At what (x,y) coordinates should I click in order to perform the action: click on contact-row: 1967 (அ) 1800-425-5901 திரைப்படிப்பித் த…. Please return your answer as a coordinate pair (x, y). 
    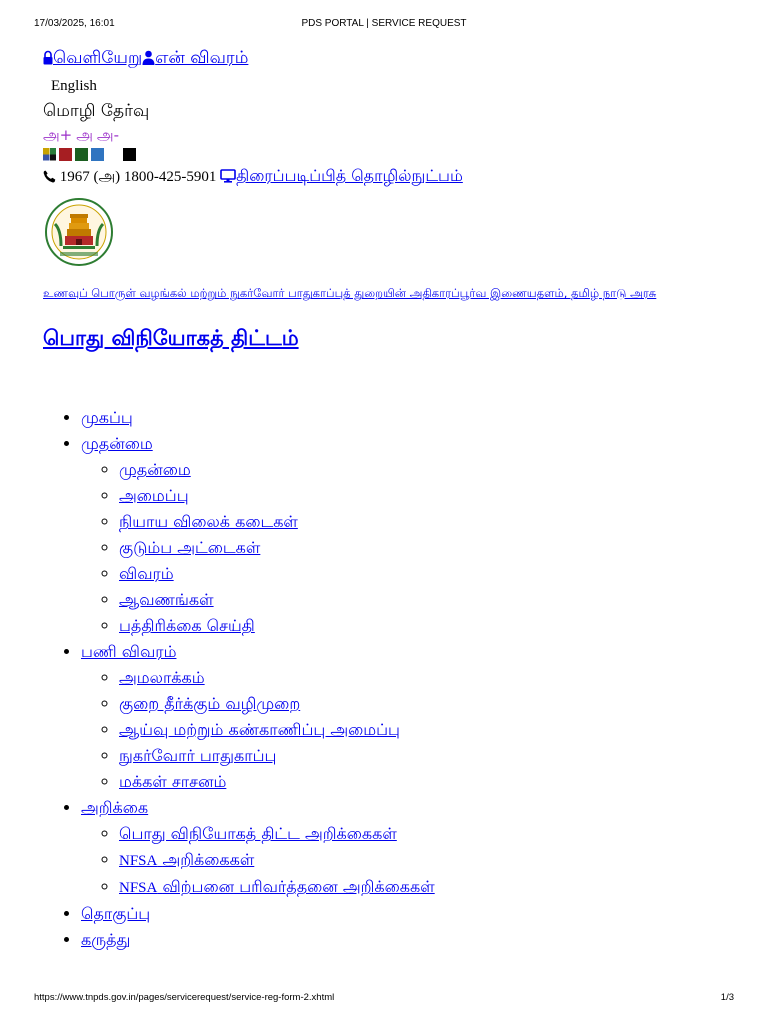
    Looking at the image, I should click on (383, 177).